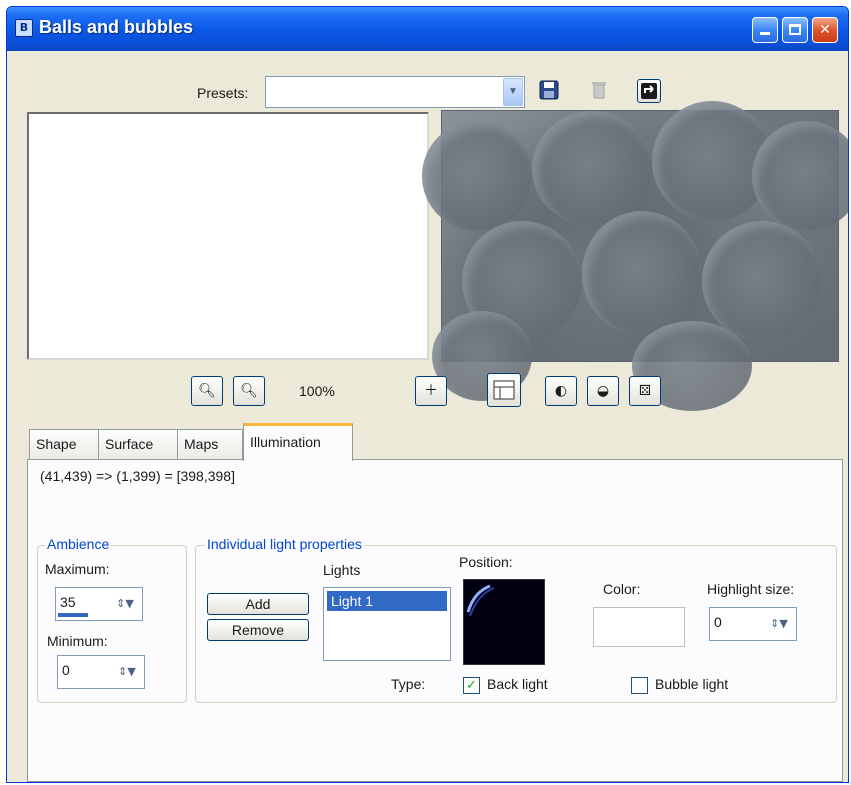  Describe the element at coordinates (513, 92) in the screenshot. I see `chevron-down-icon: ▼` at that location.